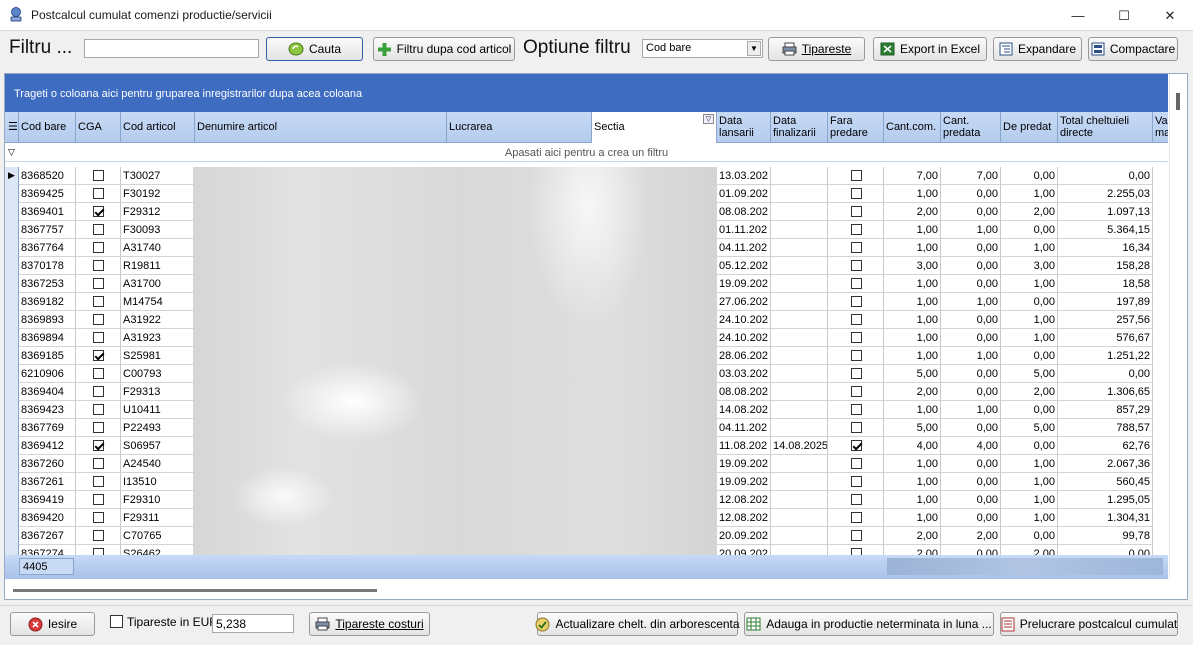 This screenshot has height=645, width=1193. I want to click on minimize-button: —, so click(1078, 15).